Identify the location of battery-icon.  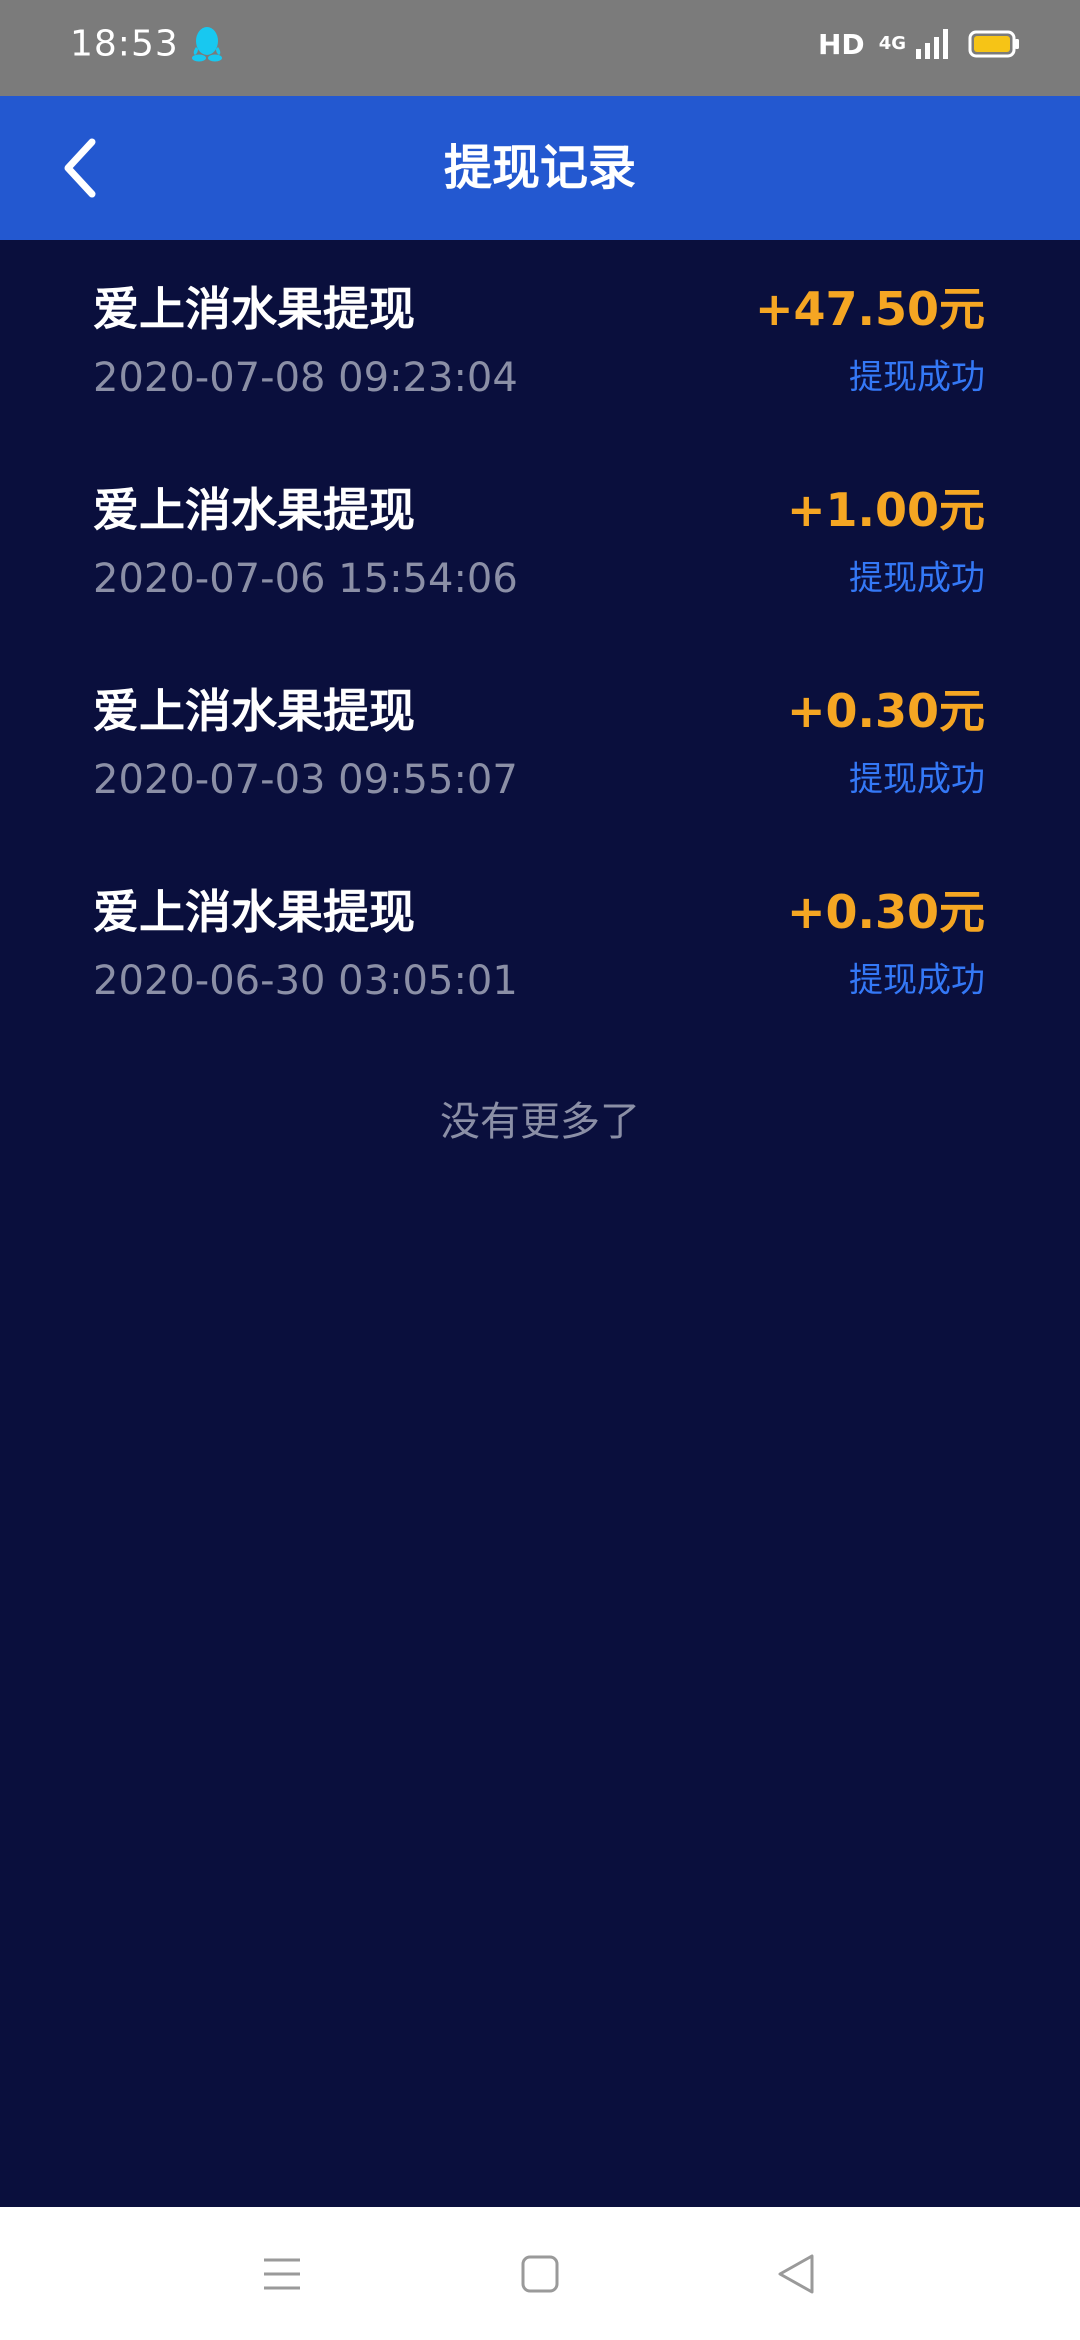
(993, 44).